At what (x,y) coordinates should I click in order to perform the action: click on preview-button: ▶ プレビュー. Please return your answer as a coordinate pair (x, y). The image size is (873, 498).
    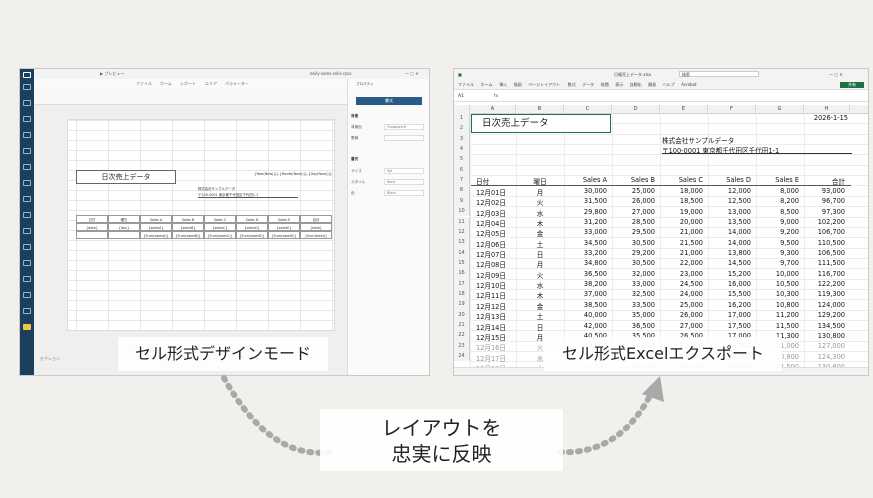
    Looking at the image, I should click on (112, 74).